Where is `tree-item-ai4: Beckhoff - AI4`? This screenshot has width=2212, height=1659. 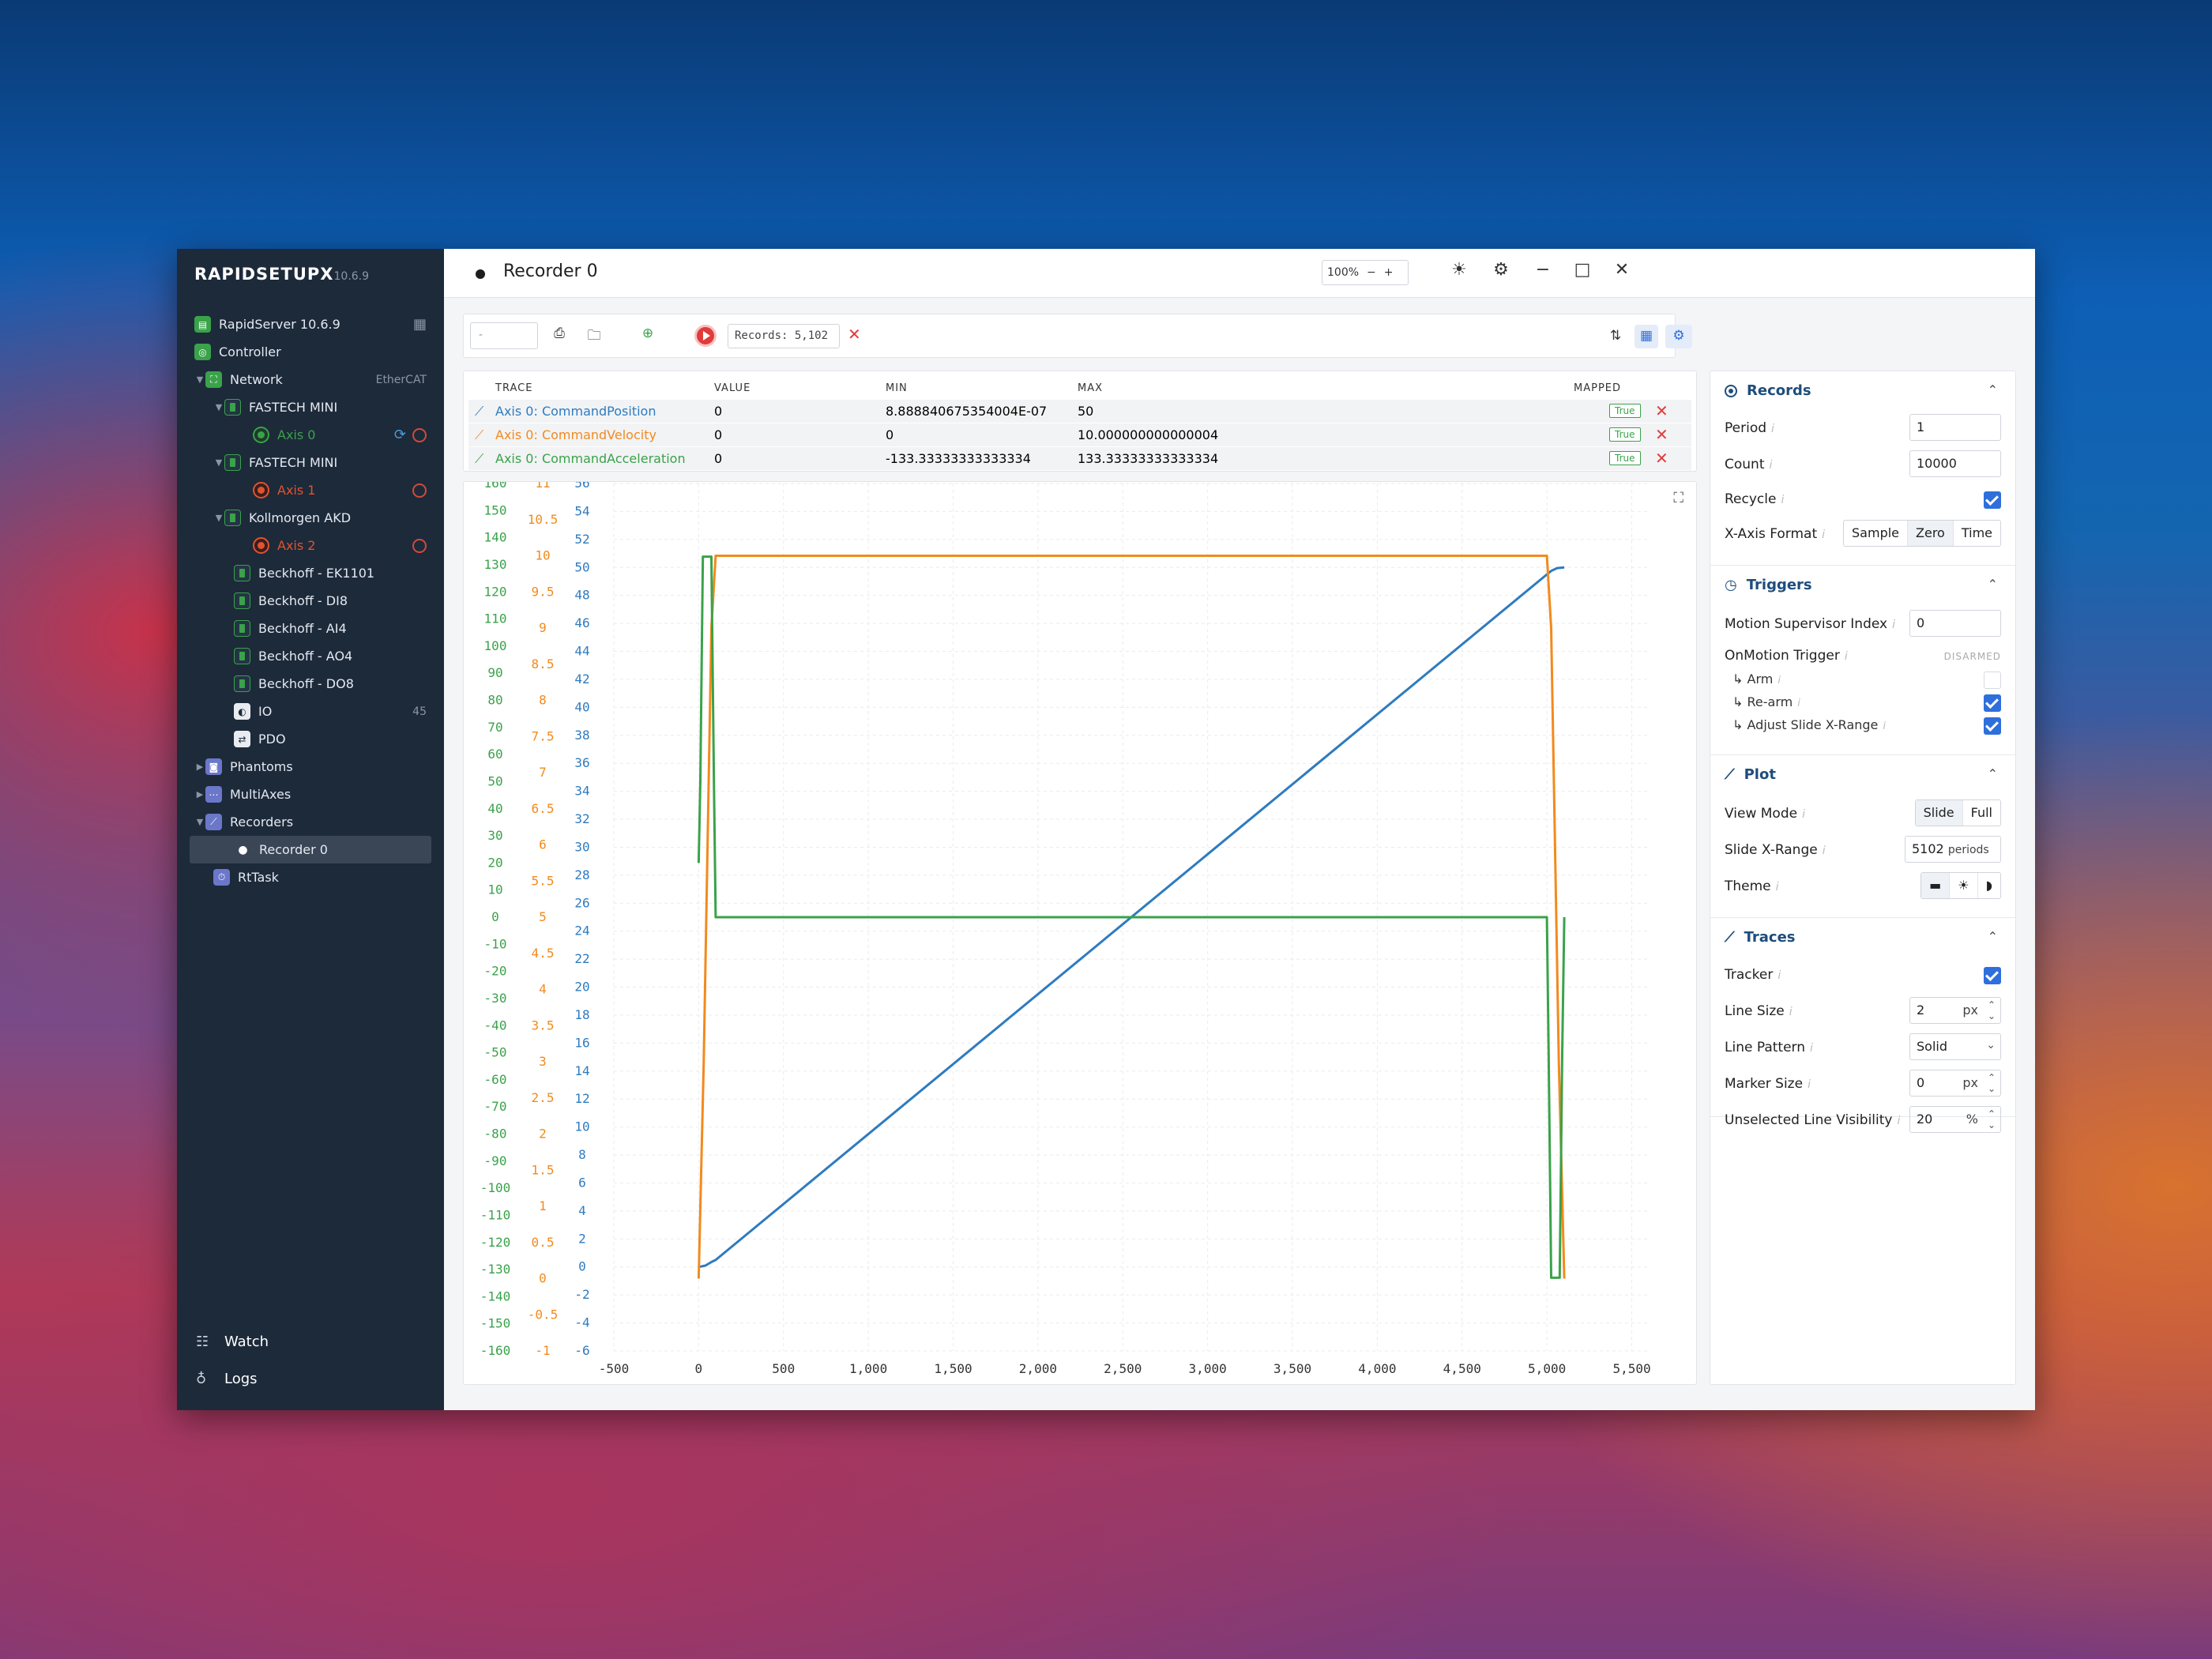 tree-item-ai4: Beckhoff - AI4 is located at coordinates (311, 629).